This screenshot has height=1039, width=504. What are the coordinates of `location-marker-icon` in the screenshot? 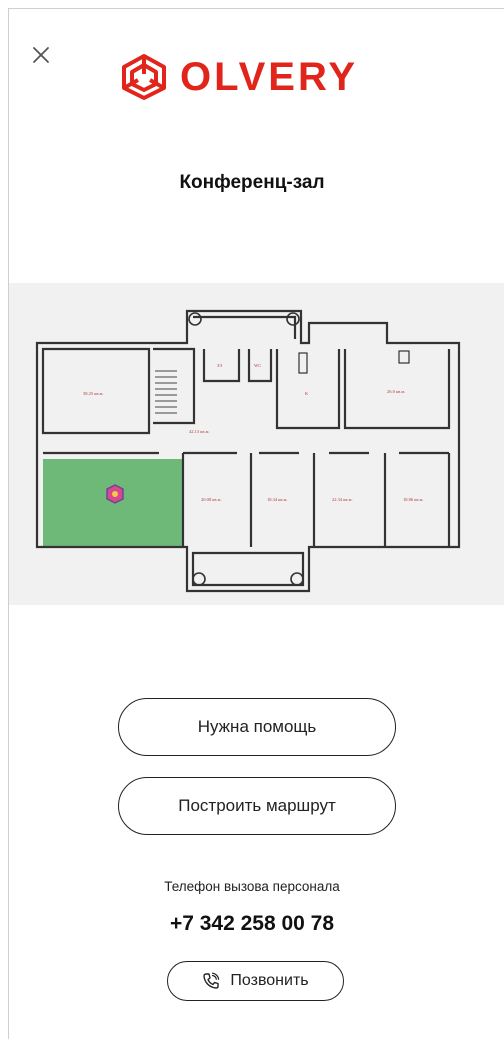 It's located at (115, 494).